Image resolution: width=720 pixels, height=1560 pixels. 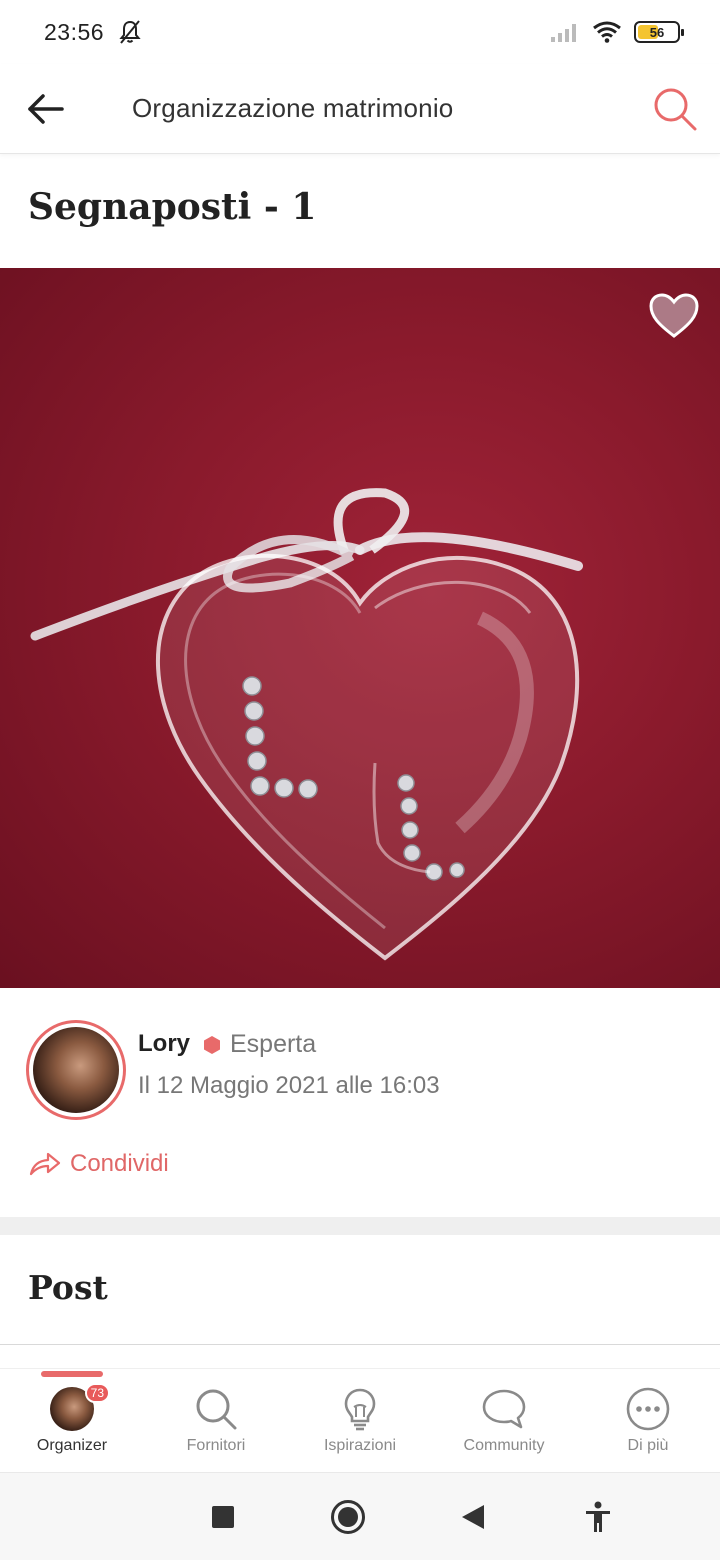 I want to click on nav-label: Fornitori, so click(x=216, y=1445).